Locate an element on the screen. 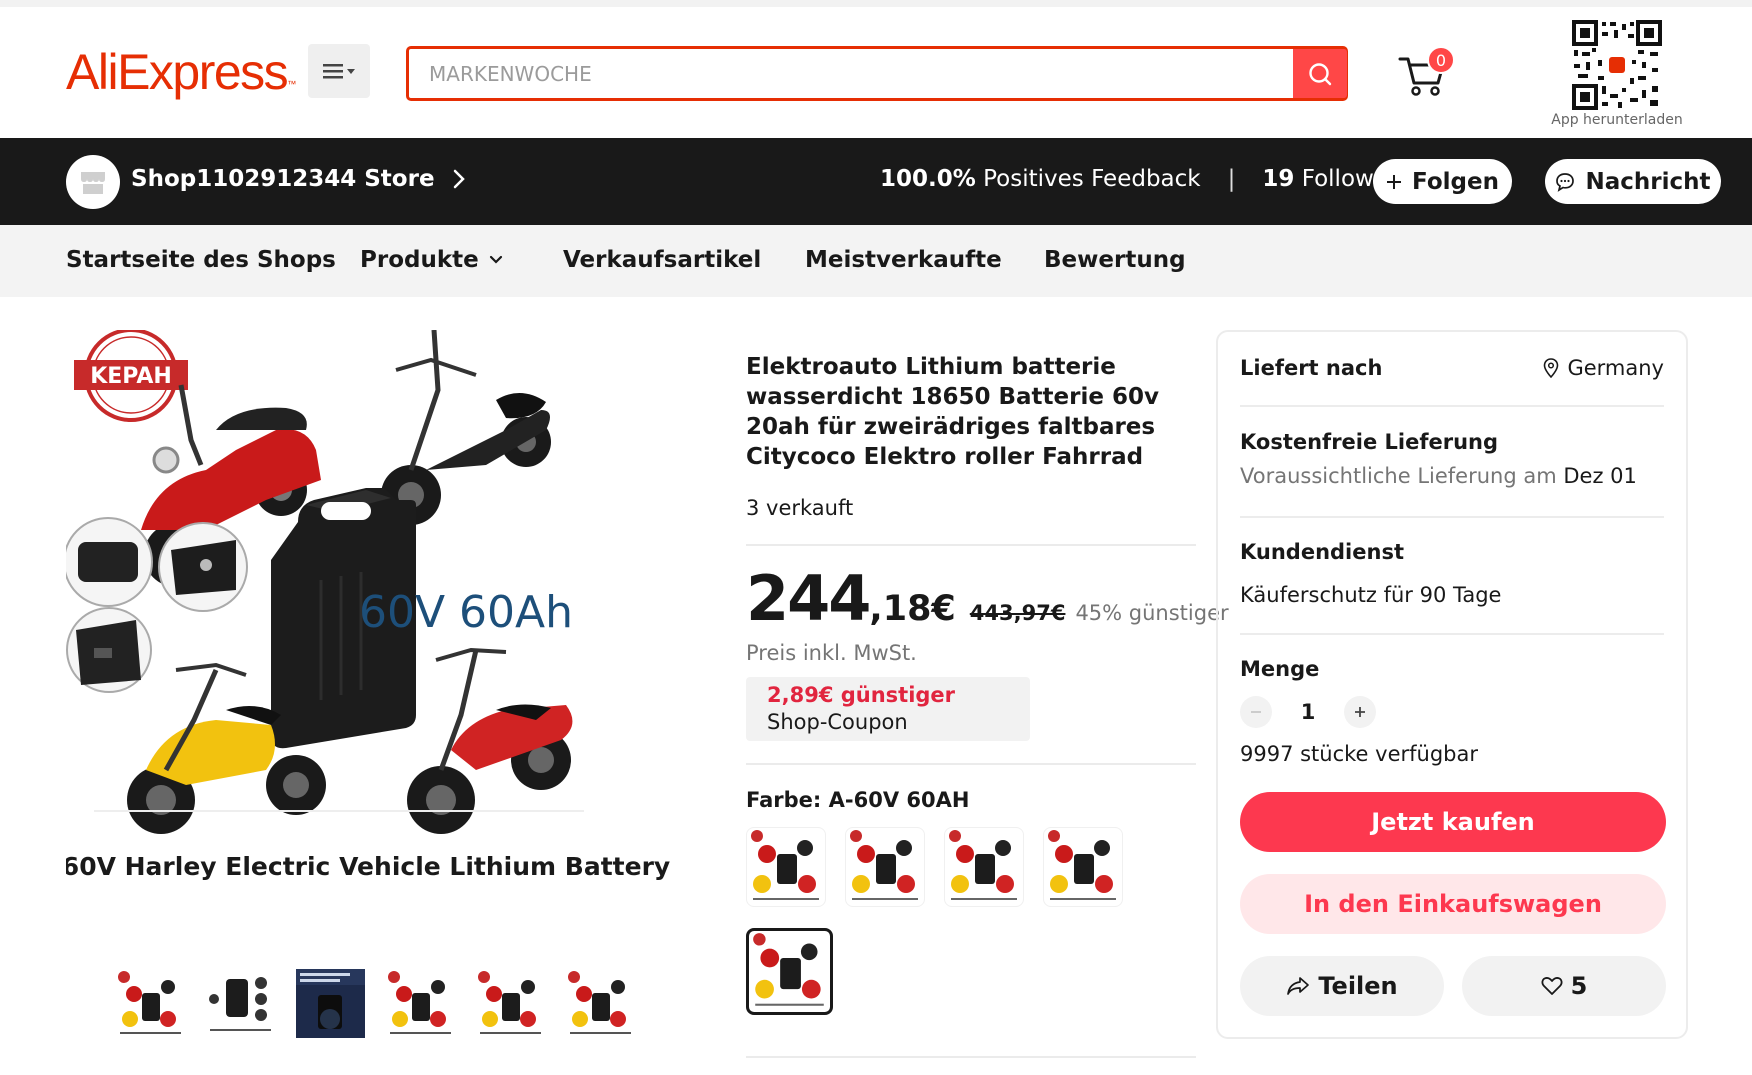 Image resolution: width=1752 pixels, height=1075 pixels. chevron-right-icon is located at coordinates (459, 179).